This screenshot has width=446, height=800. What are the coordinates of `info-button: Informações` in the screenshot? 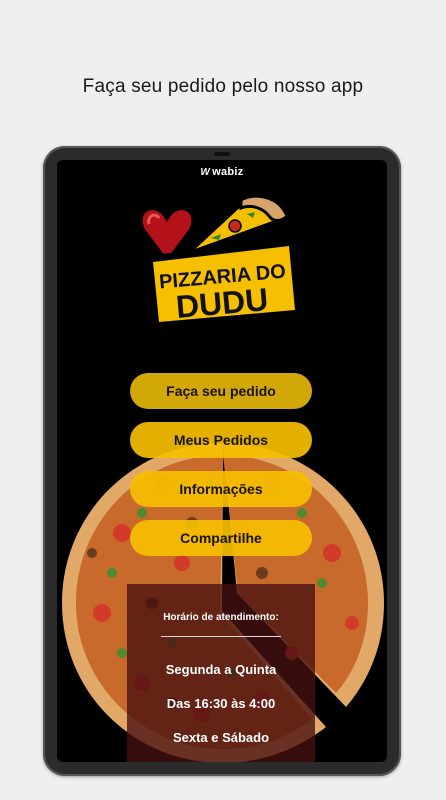 It's located at (221, 489).